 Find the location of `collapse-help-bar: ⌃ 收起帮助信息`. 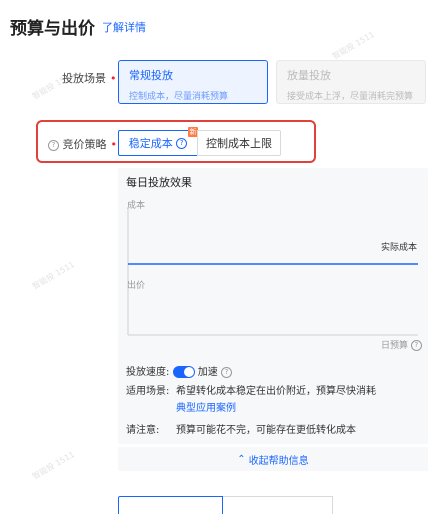

collapse-help-bar: ⌃ 收起帮助信息 is located at coordinates (273, 459).